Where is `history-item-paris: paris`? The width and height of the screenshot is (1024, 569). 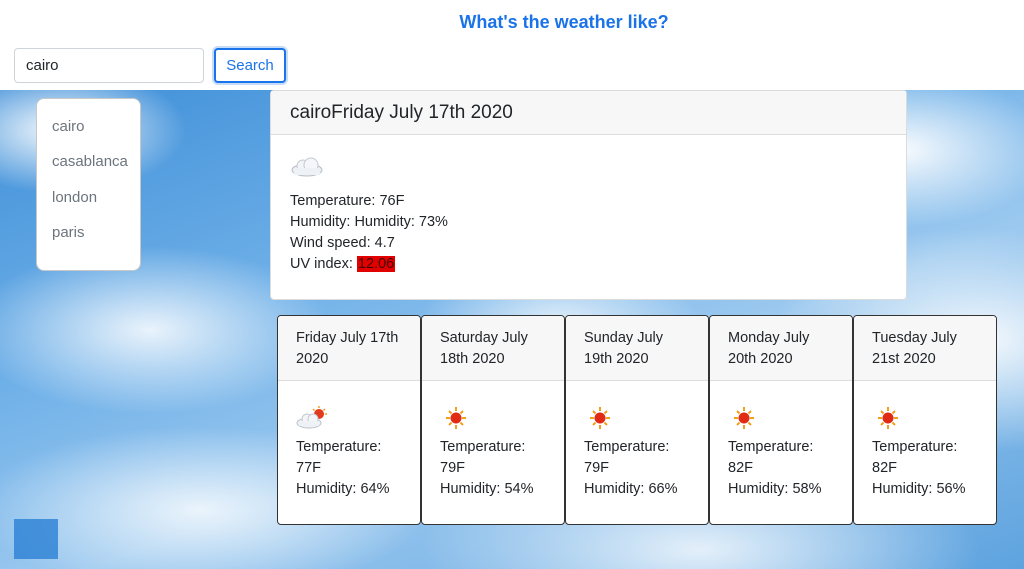
history-item-paris: paris is located at coordinates (96, 232).